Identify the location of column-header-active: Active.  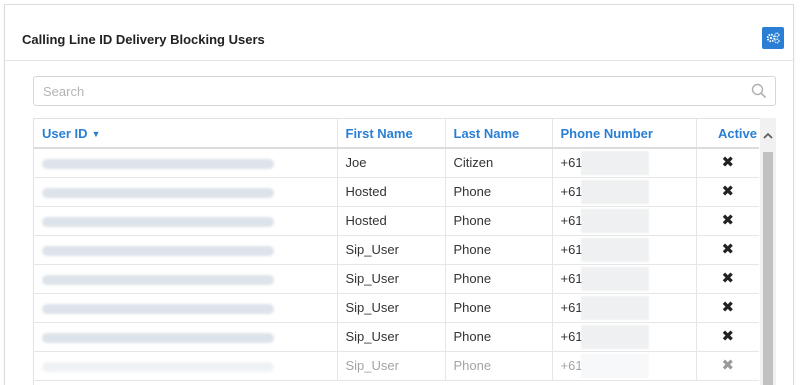
(727, 134).